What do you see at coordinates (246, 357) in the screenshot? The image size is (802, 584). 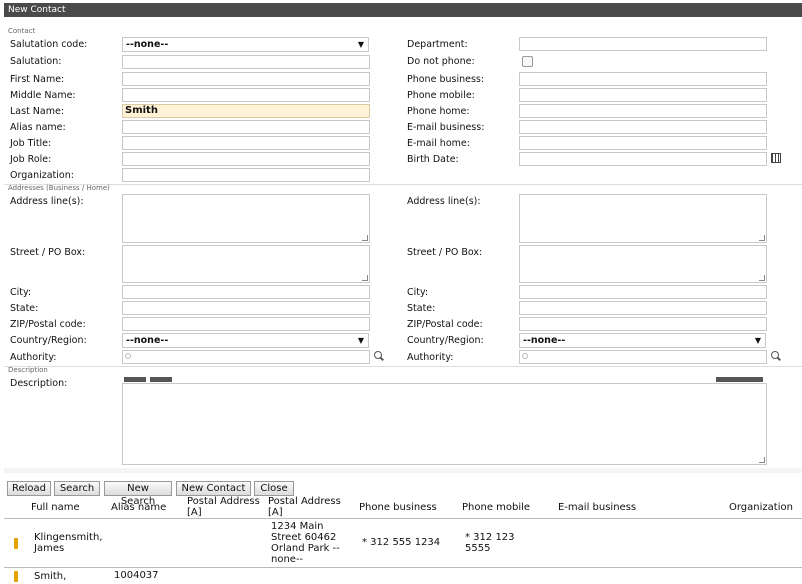 I see `left-authority-input` at bounding box center [246, 357].